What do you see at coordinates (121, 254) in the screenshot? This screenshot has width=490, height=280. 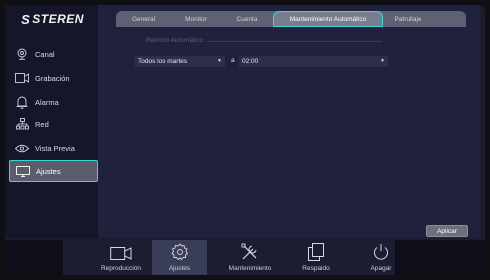 I see `camera-video-icon` at bounding box center [121, 254].